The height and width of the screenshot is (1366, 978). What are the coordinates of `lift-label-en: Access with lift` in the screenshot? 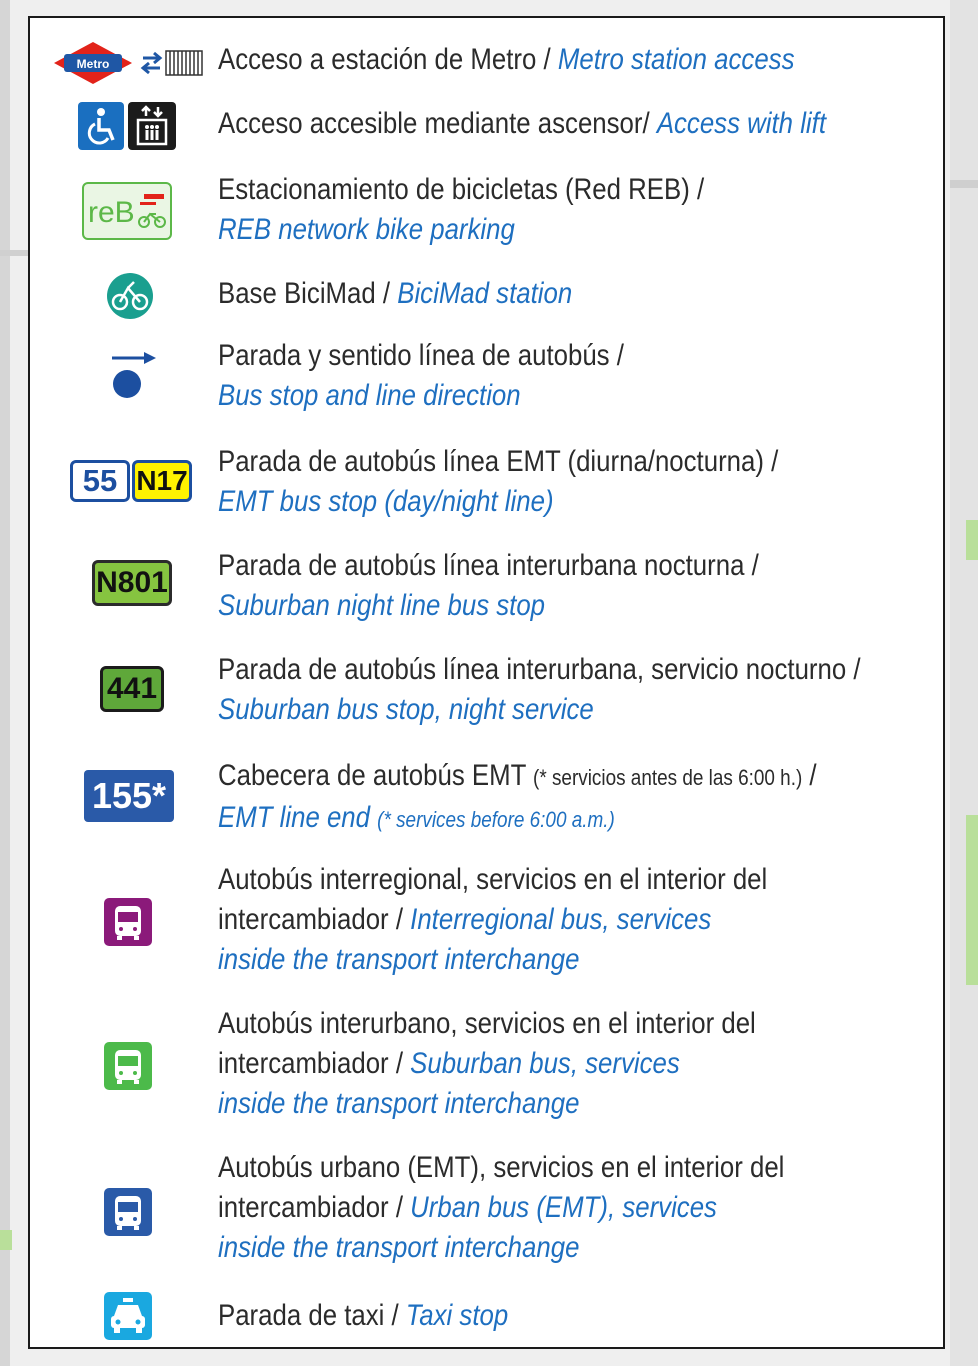 It's located at (741, 123).